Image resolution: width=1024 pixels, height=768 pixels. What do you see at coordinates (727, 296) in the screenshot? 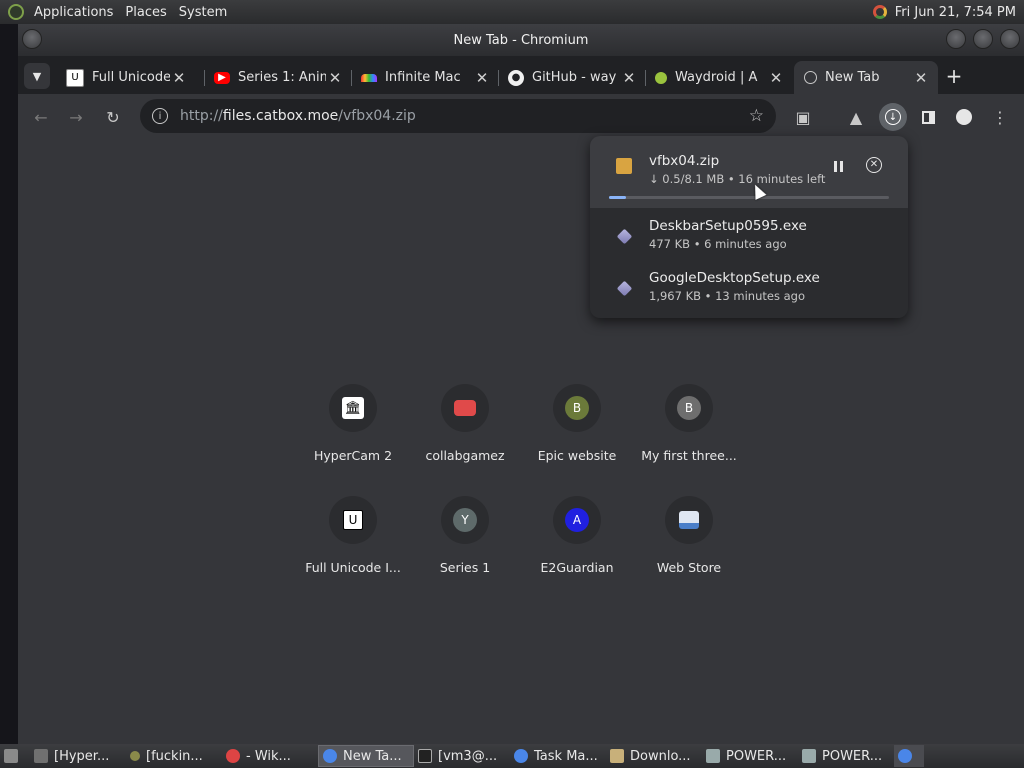
I see `download-status: 1,967 KB • 13 minutes ago` at bounding box center [727, 296].